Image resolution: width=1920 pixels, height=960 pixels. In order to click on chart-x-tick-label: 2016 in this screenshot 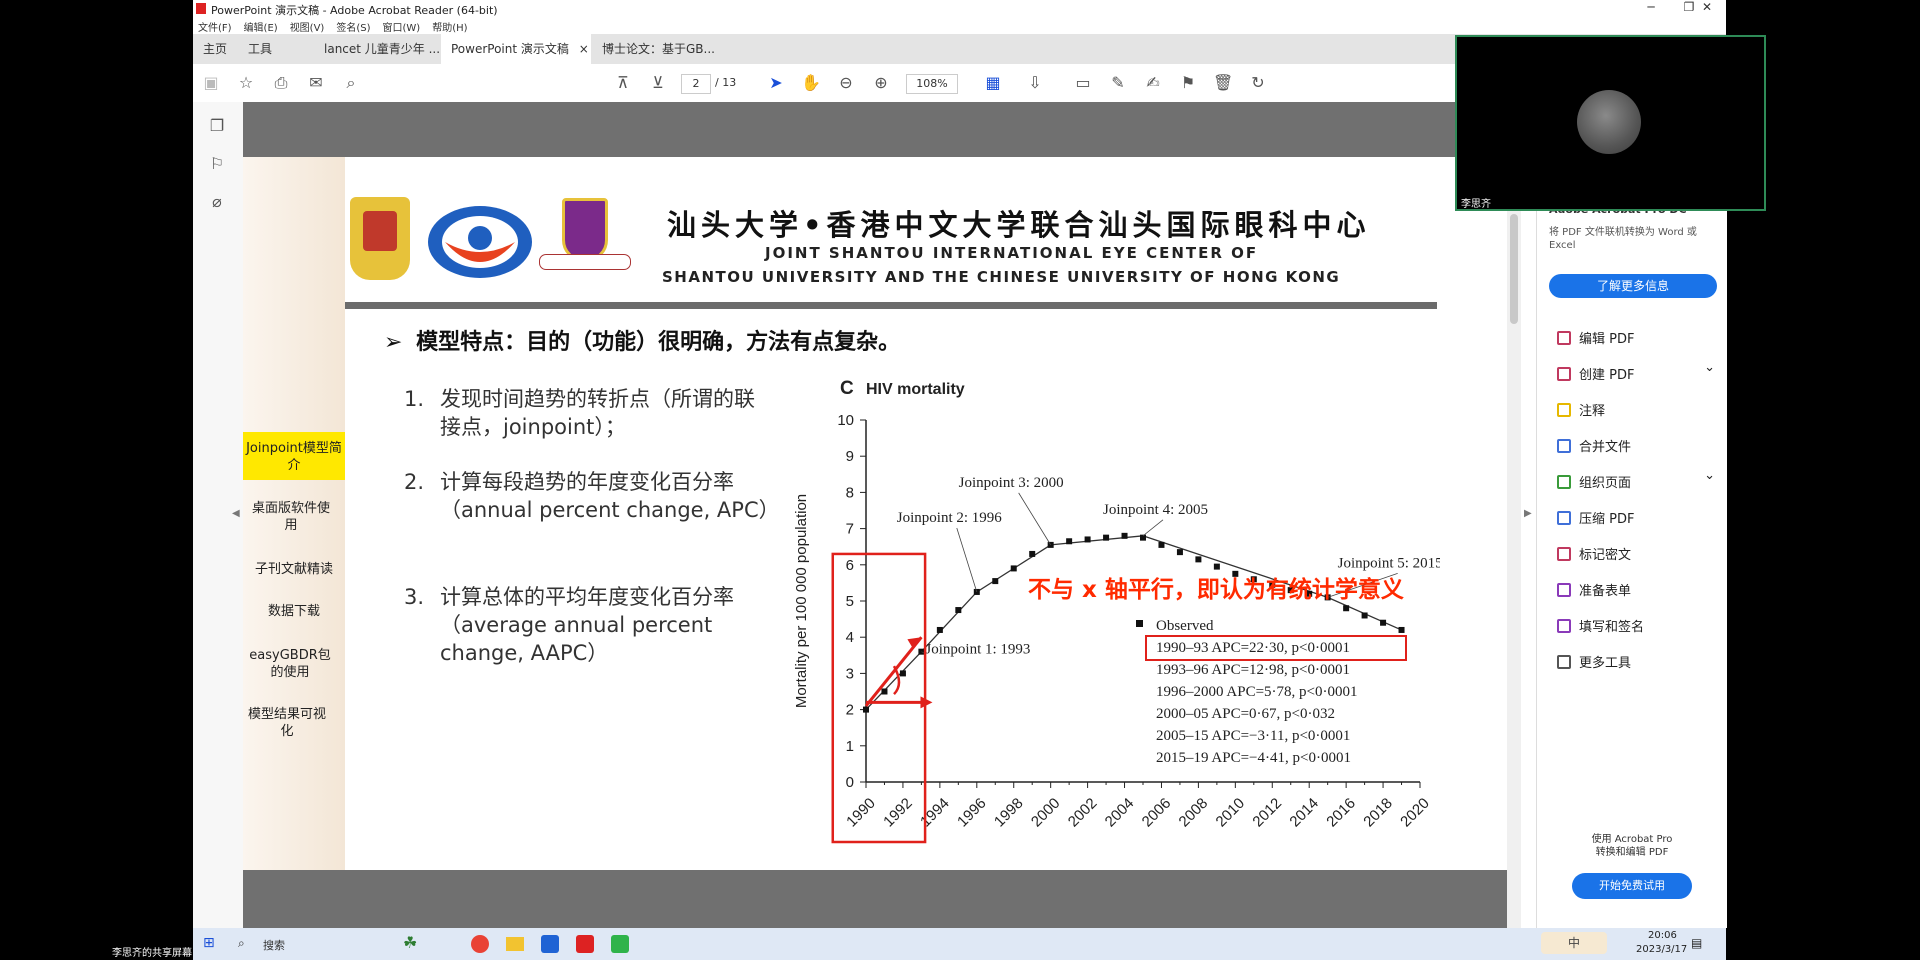, I will do `click(1341, 813)`.